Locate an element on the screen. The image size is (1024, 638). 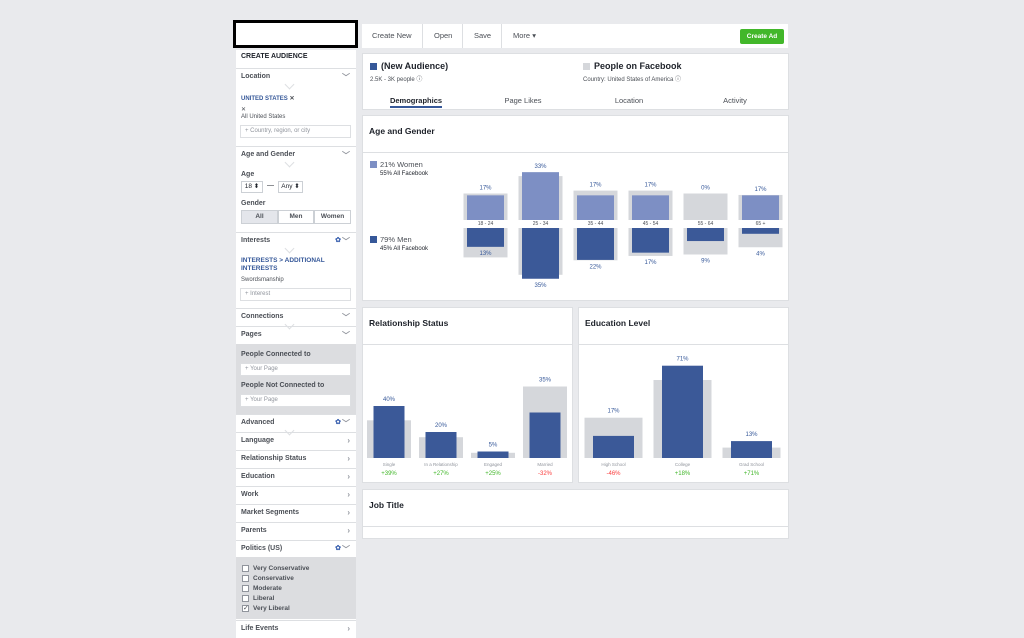
tab-activity: Activity is located at coordinates (735, 100).